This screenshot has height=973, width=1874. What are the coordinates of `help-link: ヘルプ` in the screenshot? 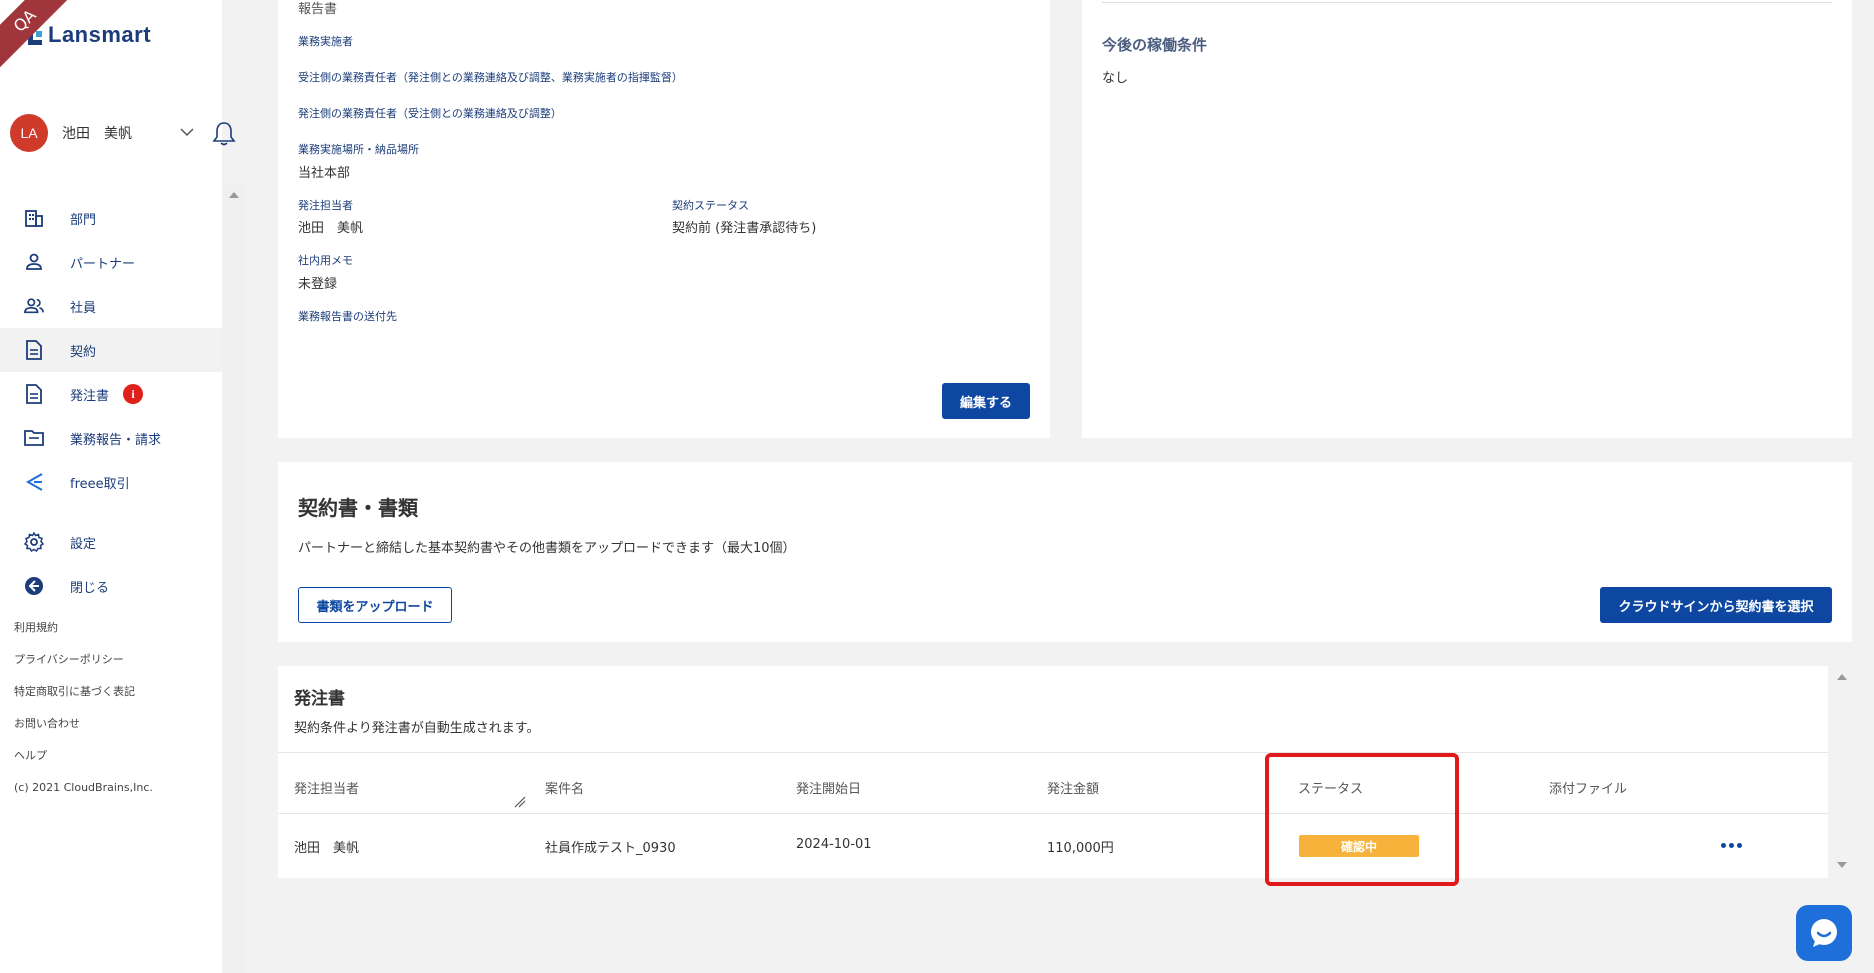 It's located at (83, 764).